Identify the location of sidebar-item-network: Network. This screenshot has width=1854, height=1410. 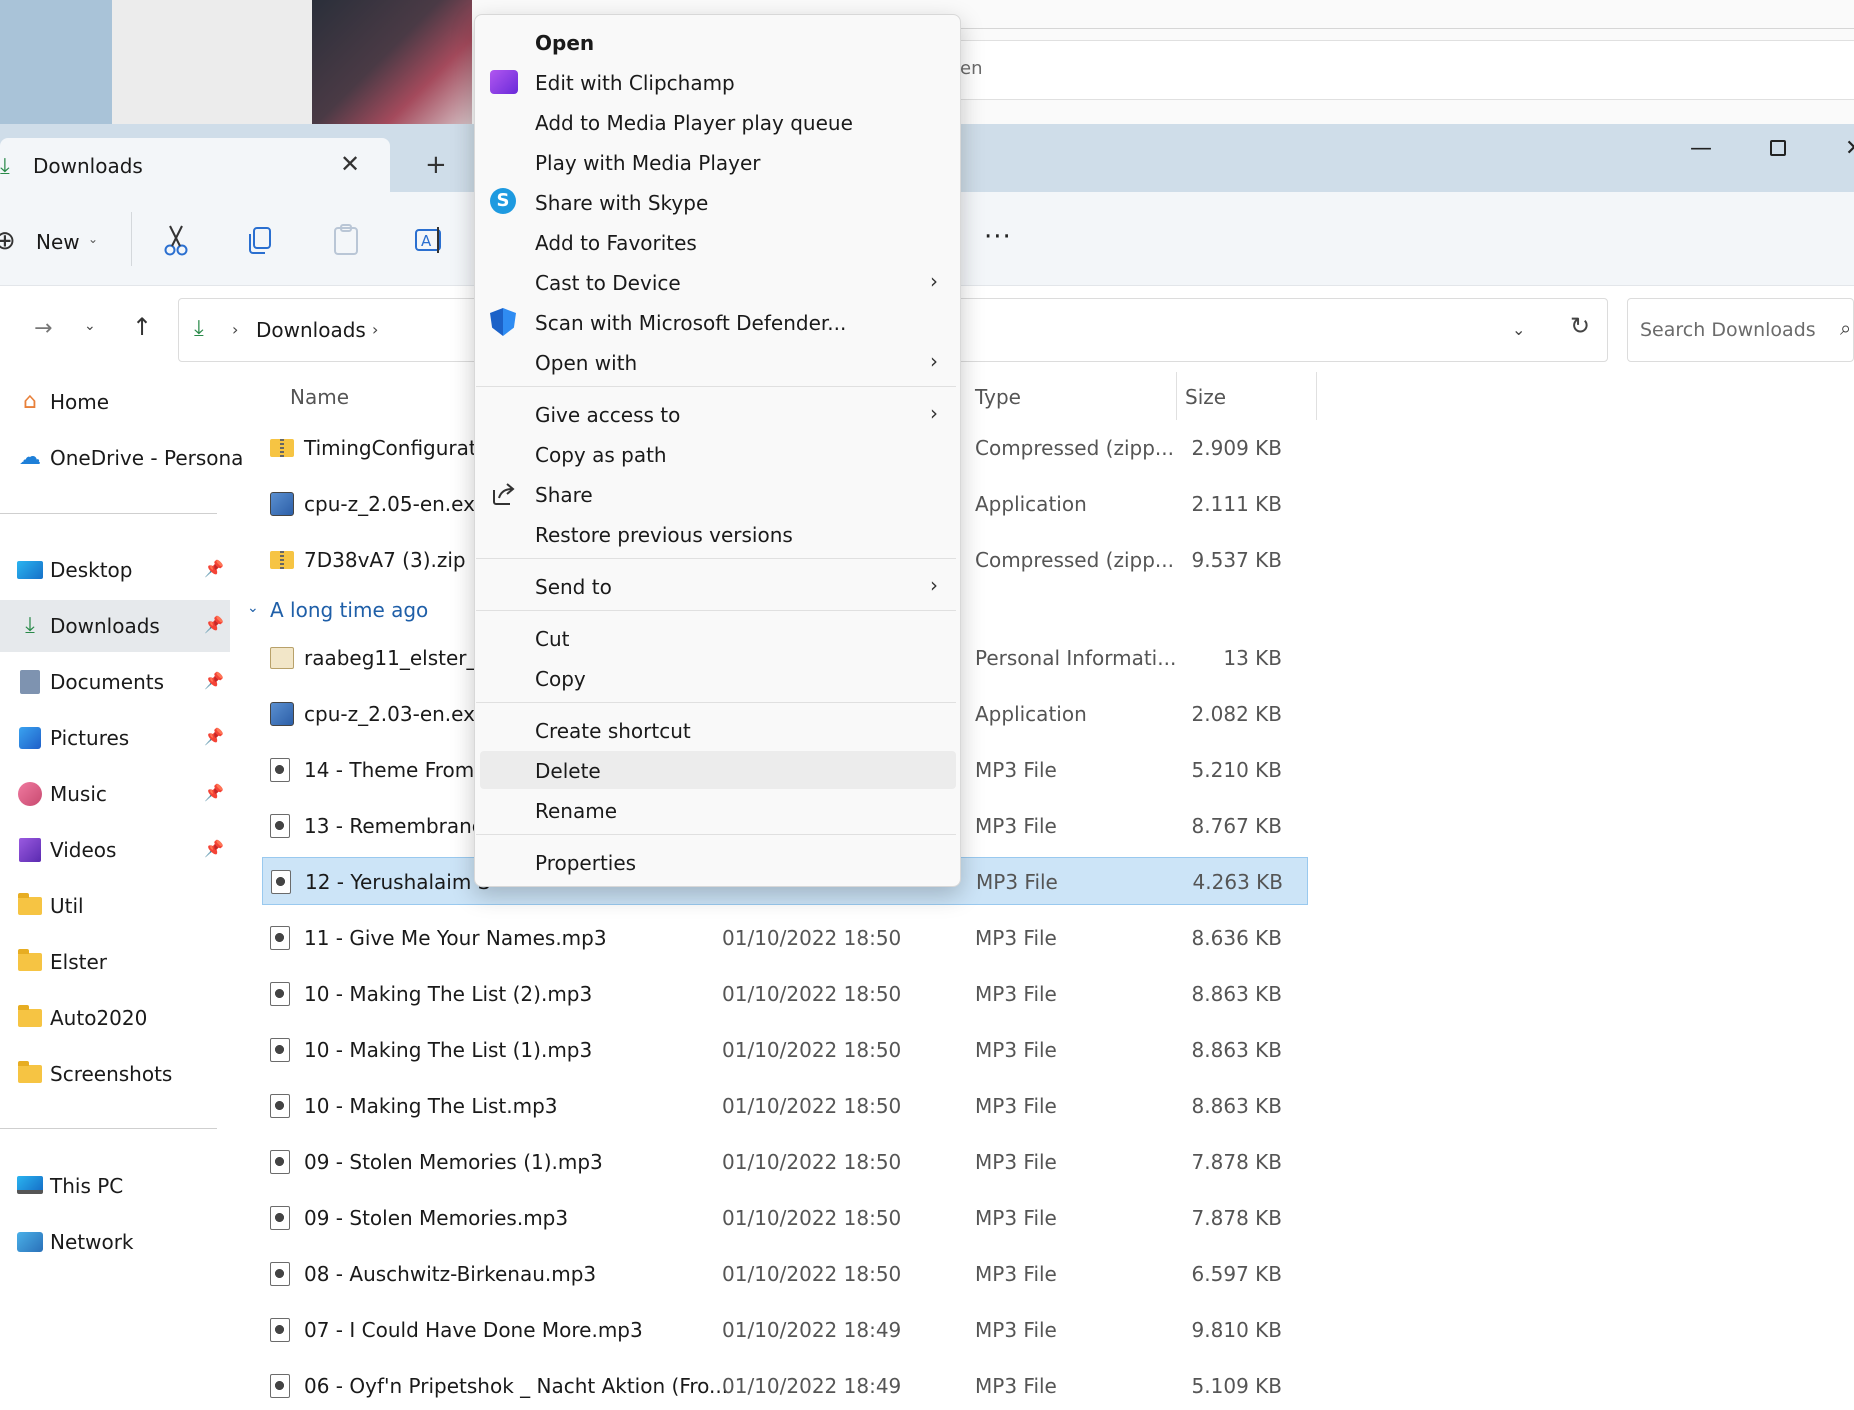
(115, 1242).